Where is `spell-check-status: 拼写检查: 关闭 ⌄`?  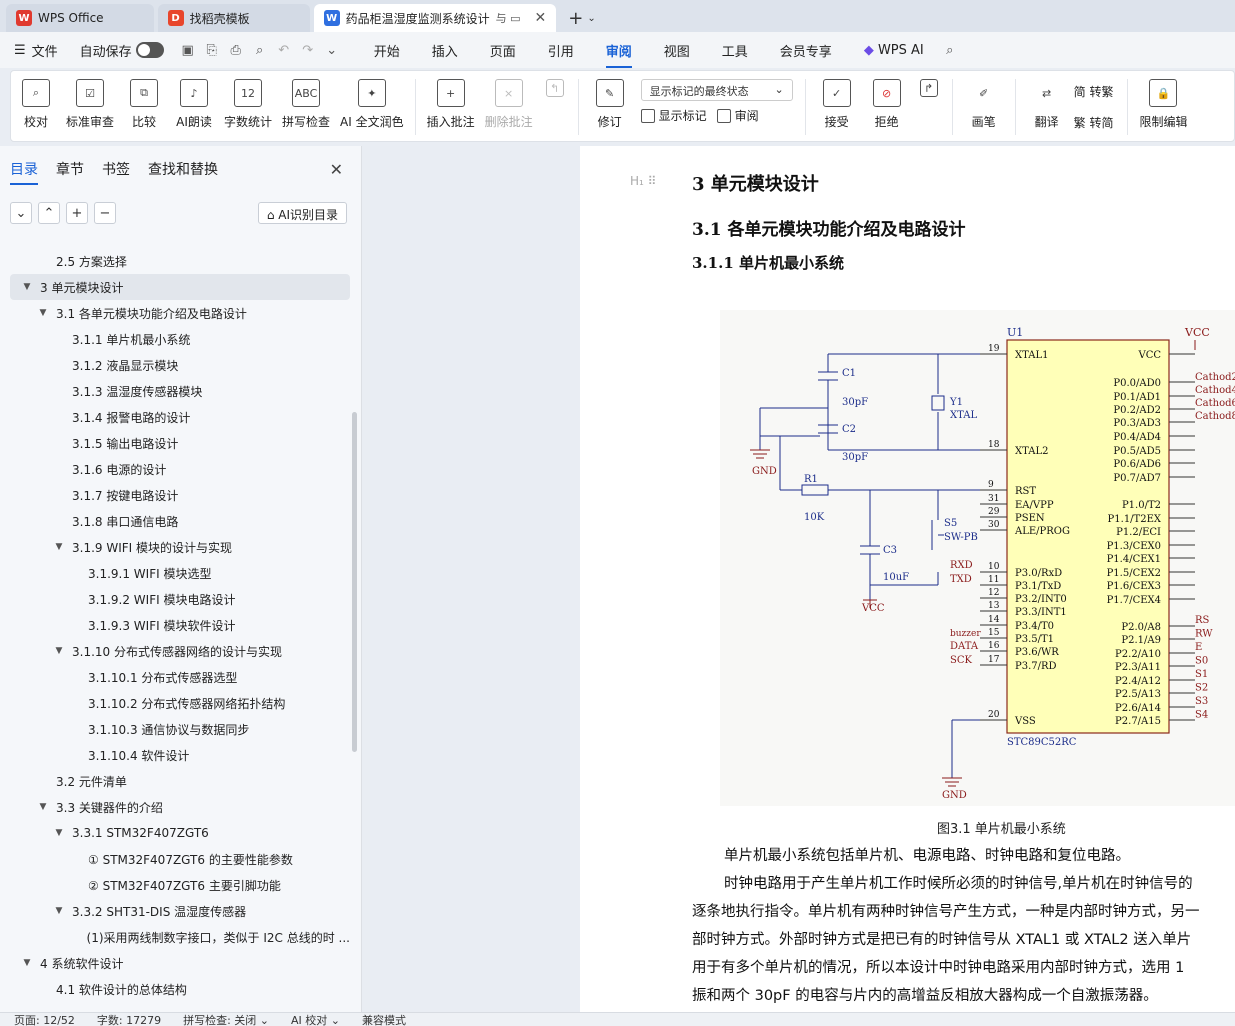
spell-check-status: 拼写检查: 关闭 ⌄ is located at coordinates (226, 1019).